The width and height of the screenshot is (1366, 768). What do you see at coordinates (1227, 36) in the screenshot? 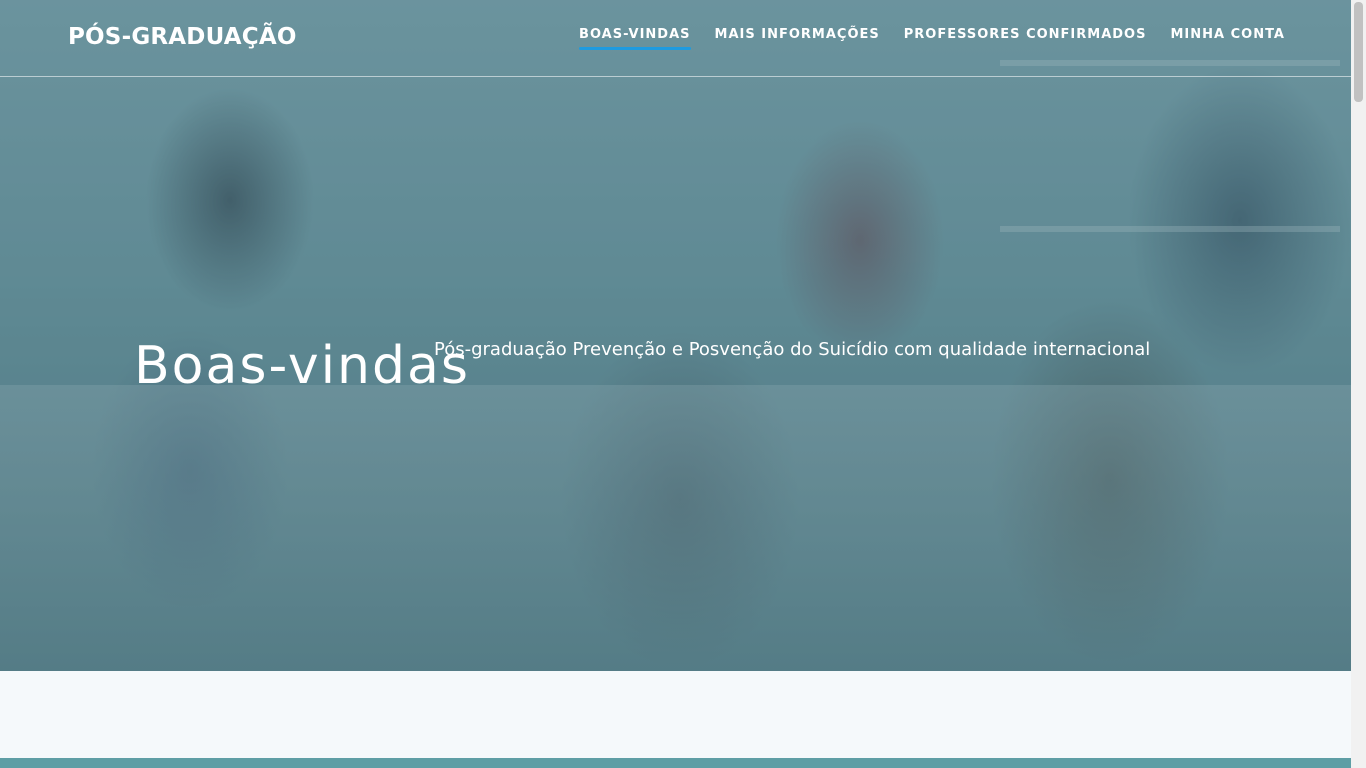
I see `nav-item-minha-conta: MINHA CONTA` at bounding box center [1227, 36].